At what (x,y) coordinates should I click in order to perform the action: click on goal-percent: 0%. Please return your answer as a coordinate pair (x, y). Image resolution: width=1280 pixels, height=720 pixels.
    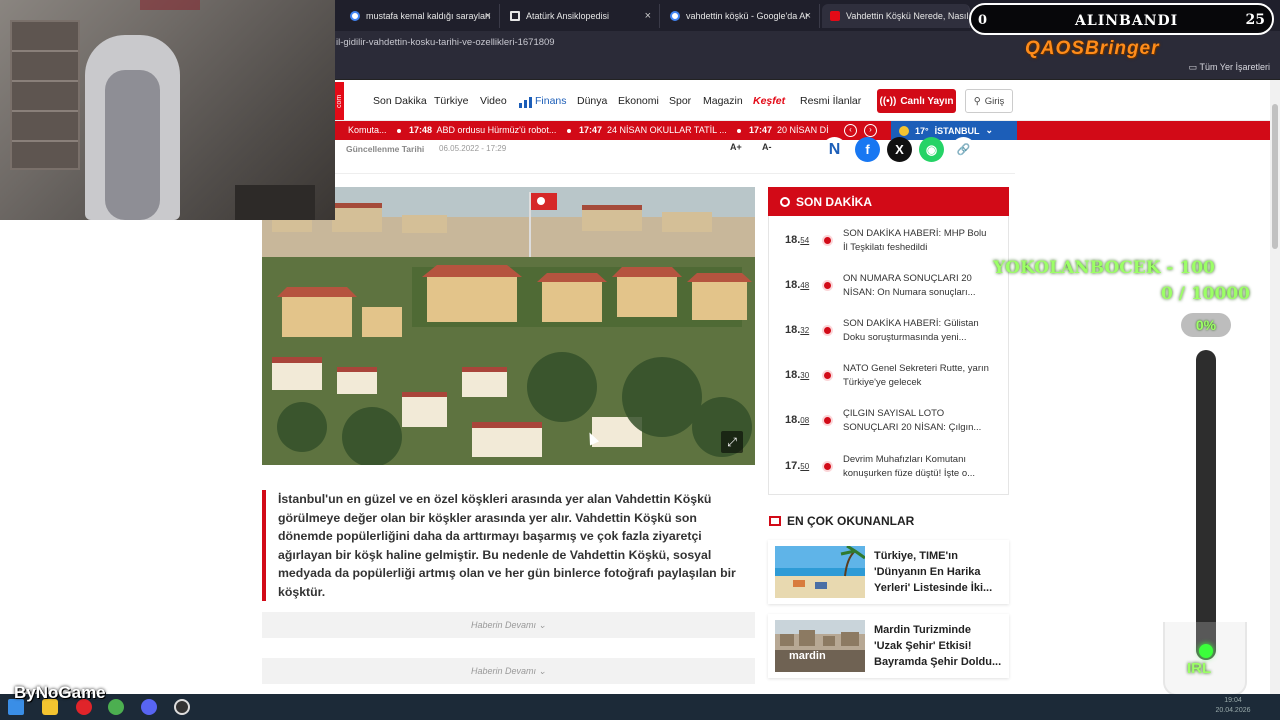
    Looking at the image, I should click on (1206, 325).